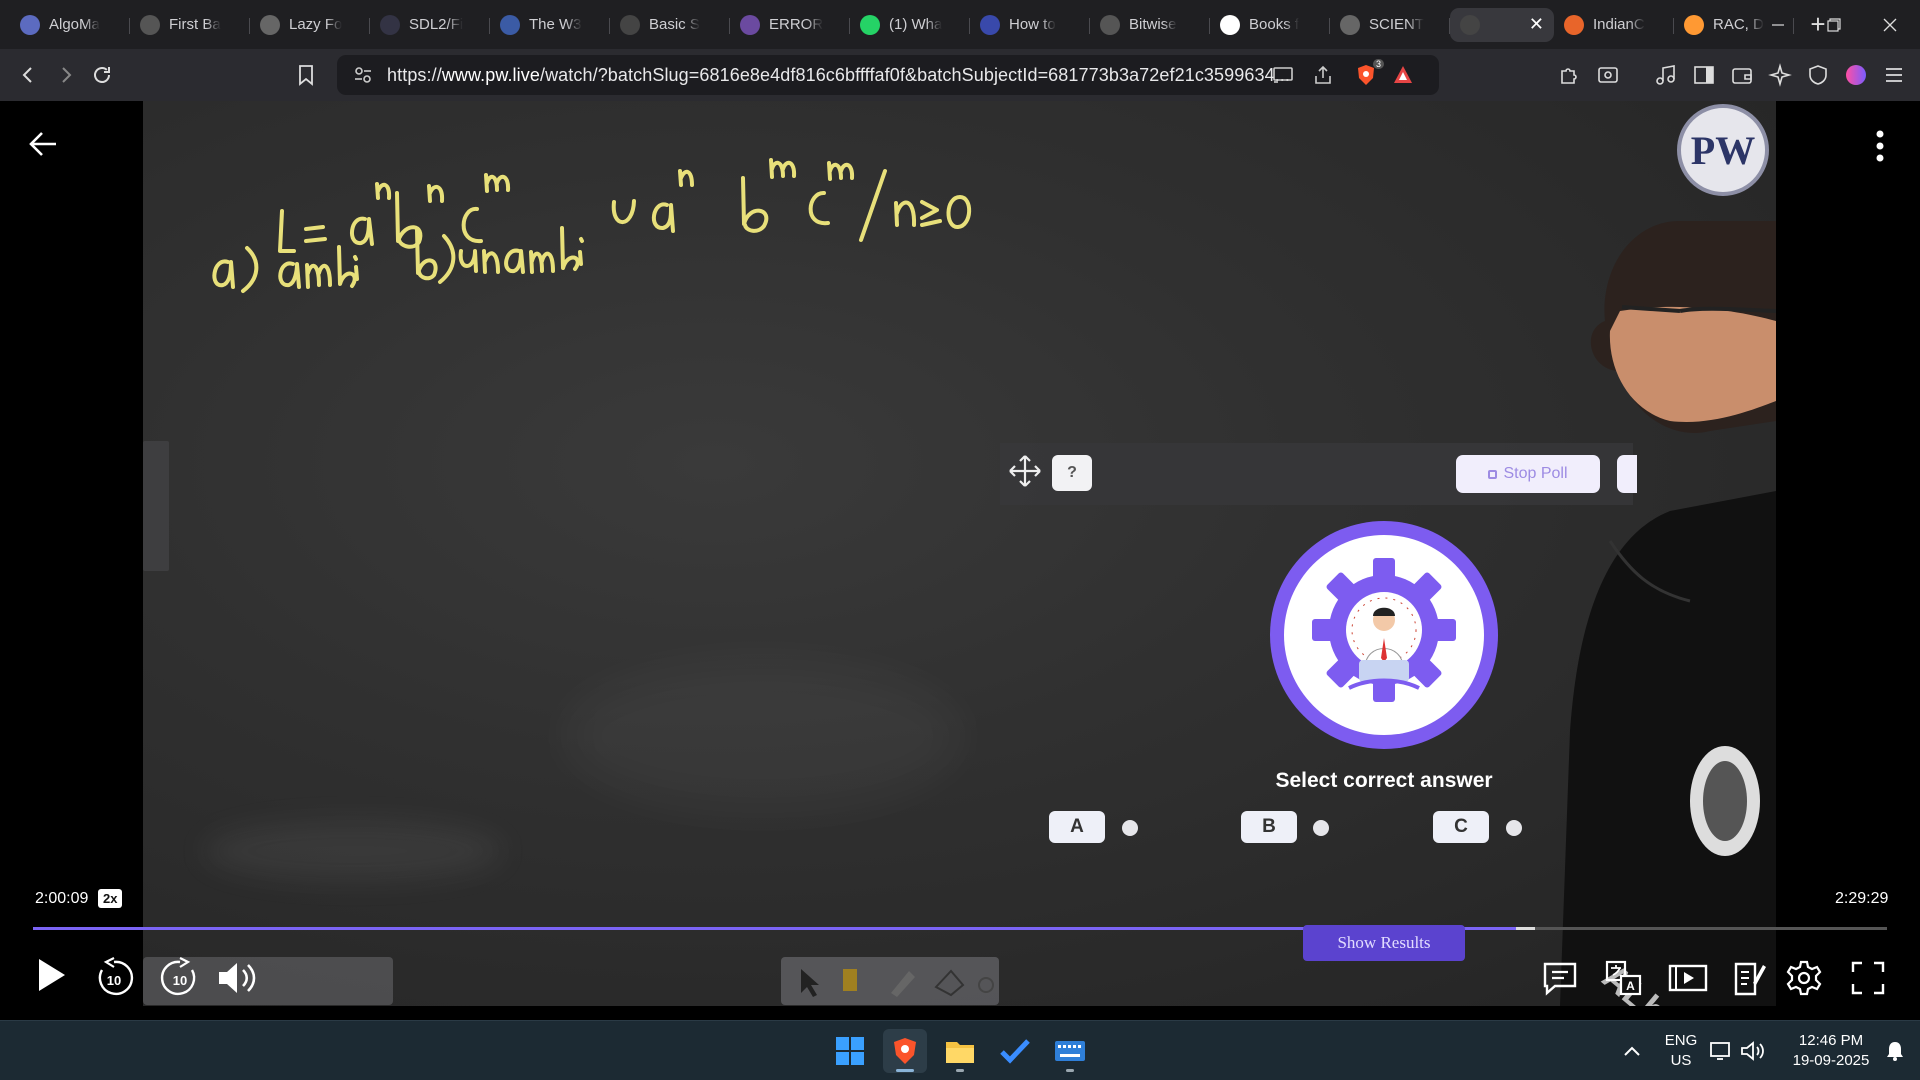 This screenshot has height=1080, width=1920. I want to click on browser-tab: (1) Wha, so click(910, 25).